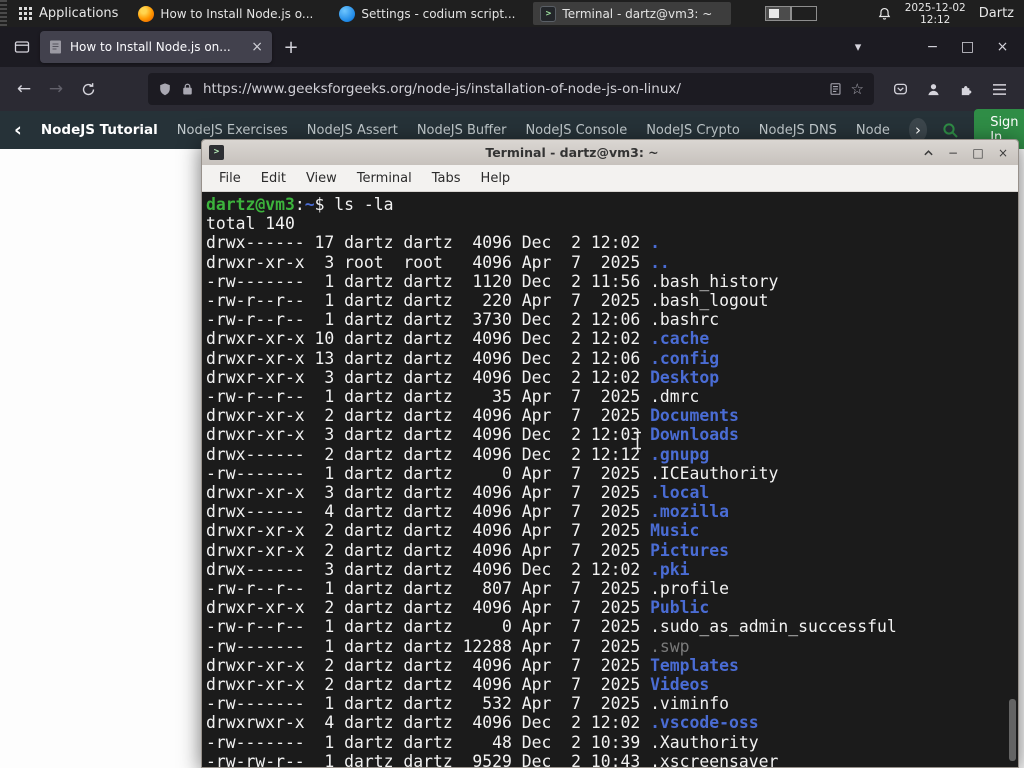 The height and width of the screenshot is (768, 1024). What do you see at coordinates (321, 178) in the screenshot?
I see `menu-view: View` at bounding box center [321, 178].